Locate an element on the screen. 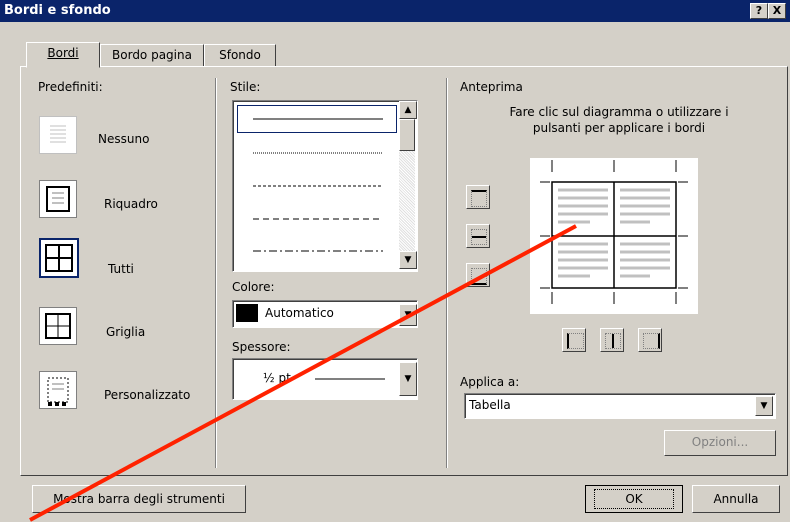 This screenshot has width=790, height=522. preset-all-label: Tutti is located at coordinates (121, 269).